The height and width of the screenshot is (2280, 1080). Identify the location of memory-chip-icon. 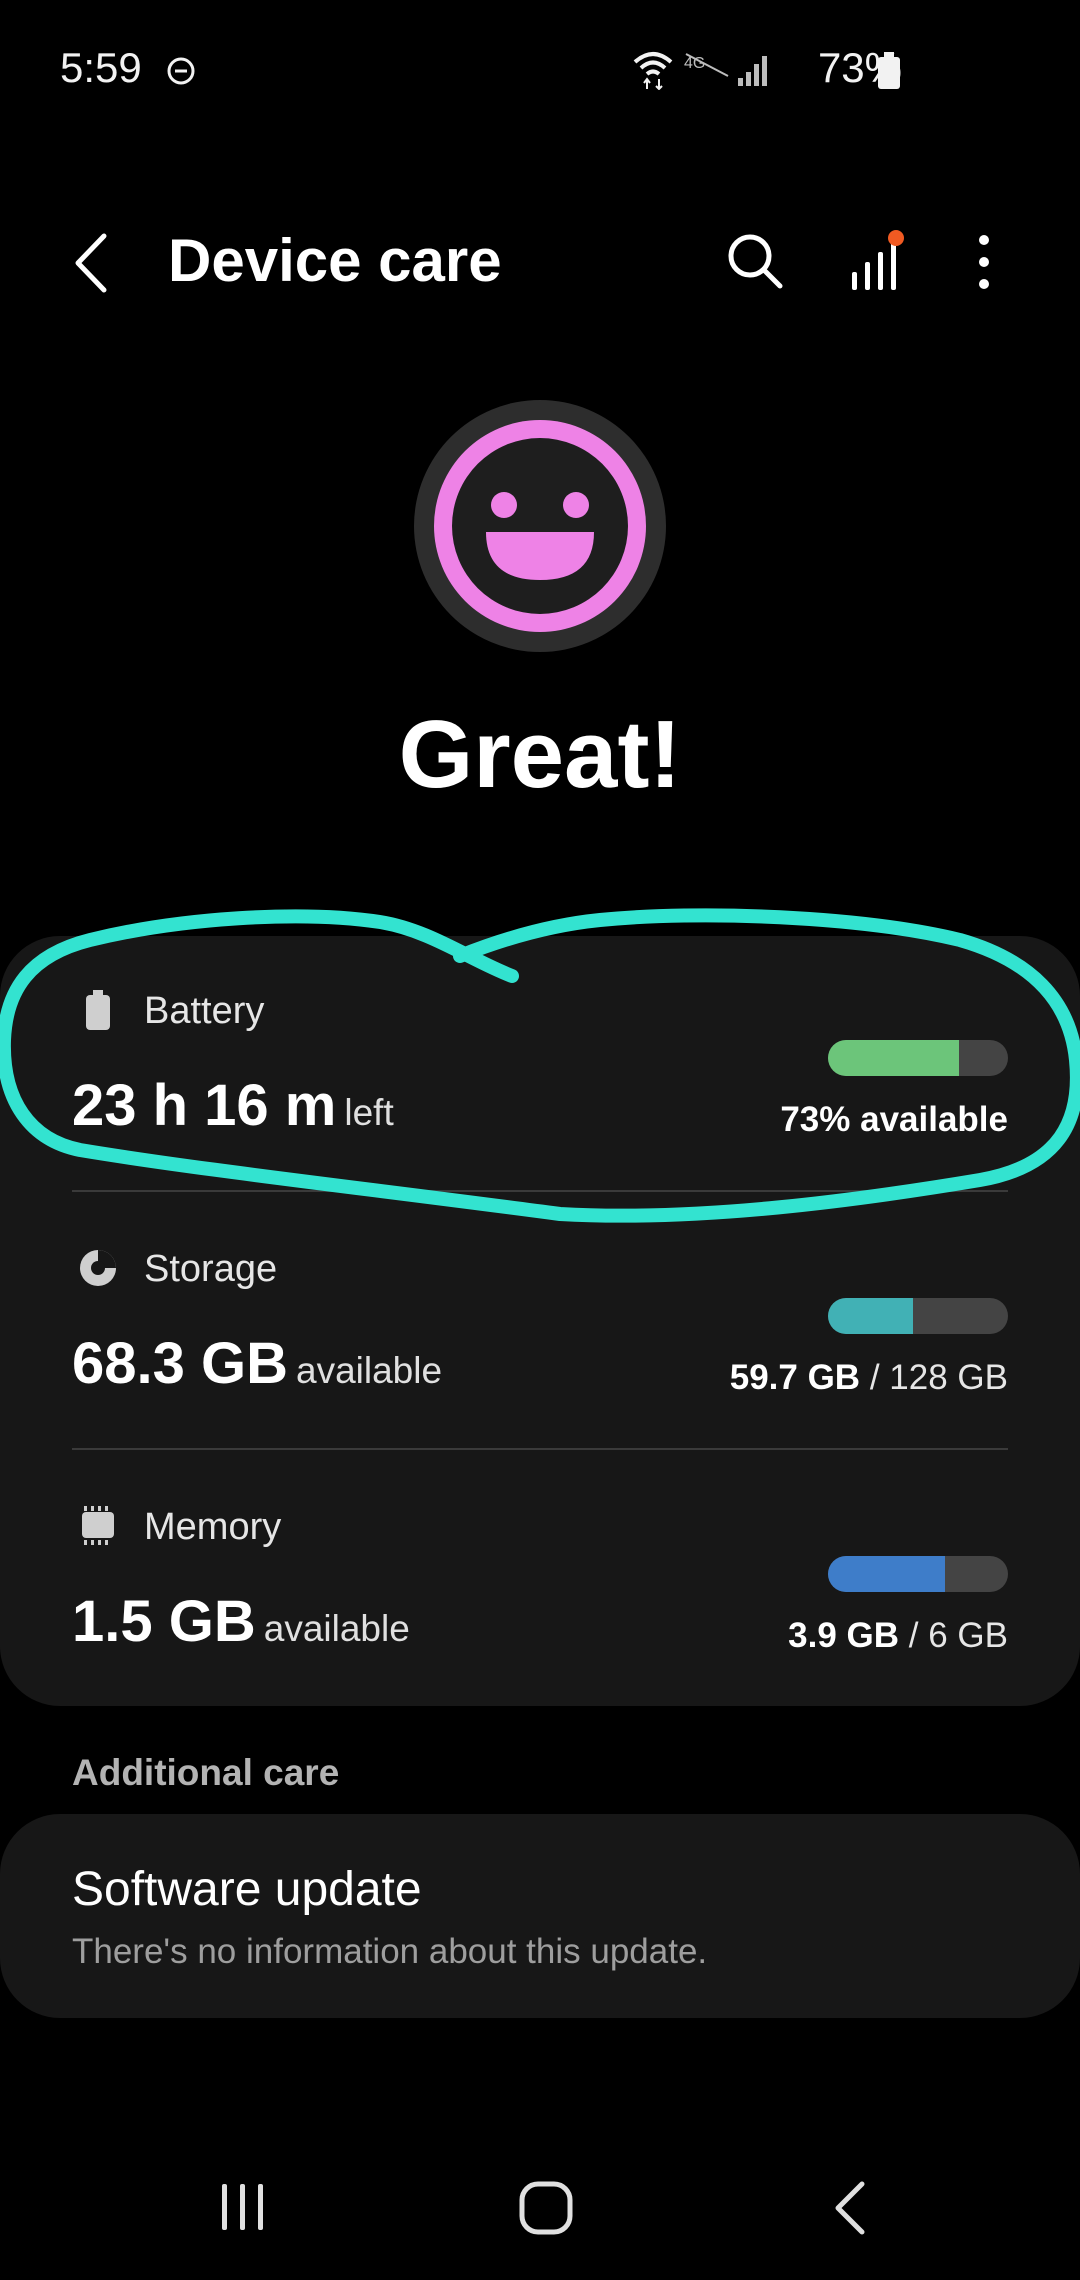
(98, 1525).